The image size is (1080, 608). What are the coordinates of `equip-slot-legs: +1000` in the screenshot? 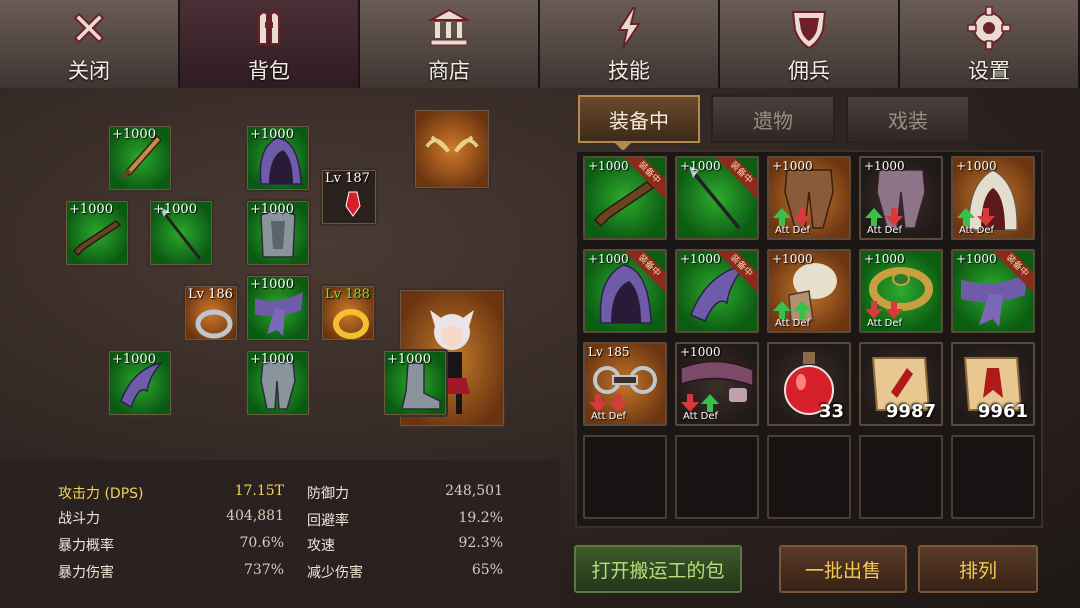 It's located at (278, 383).